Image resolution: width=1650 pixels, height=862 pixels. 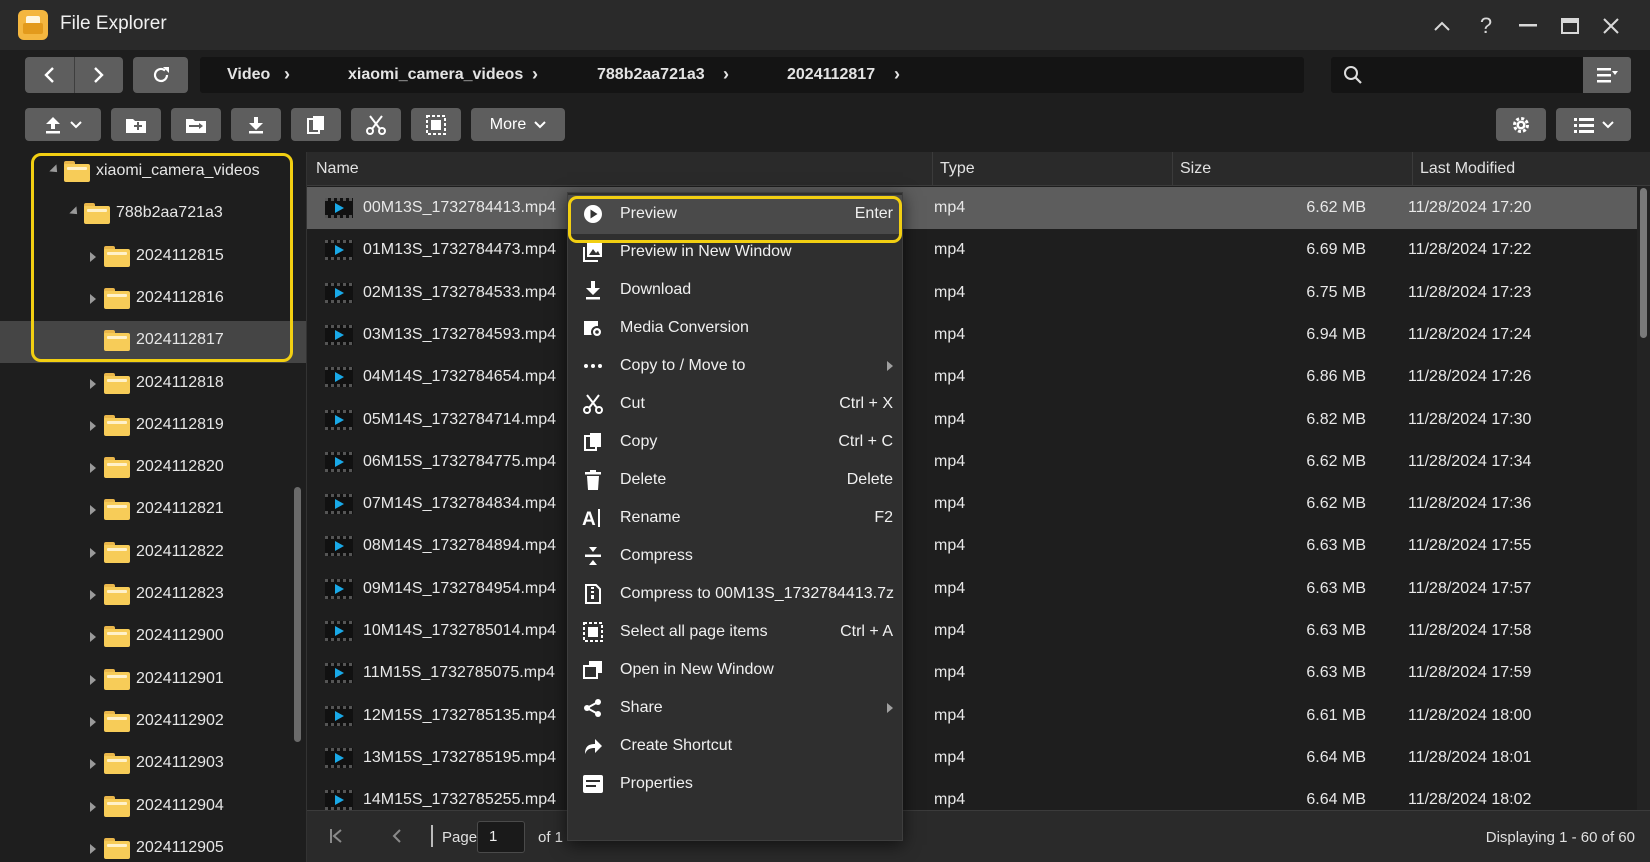 I want to click on collapse-chevron-icon, so click(x=1442, y=26).